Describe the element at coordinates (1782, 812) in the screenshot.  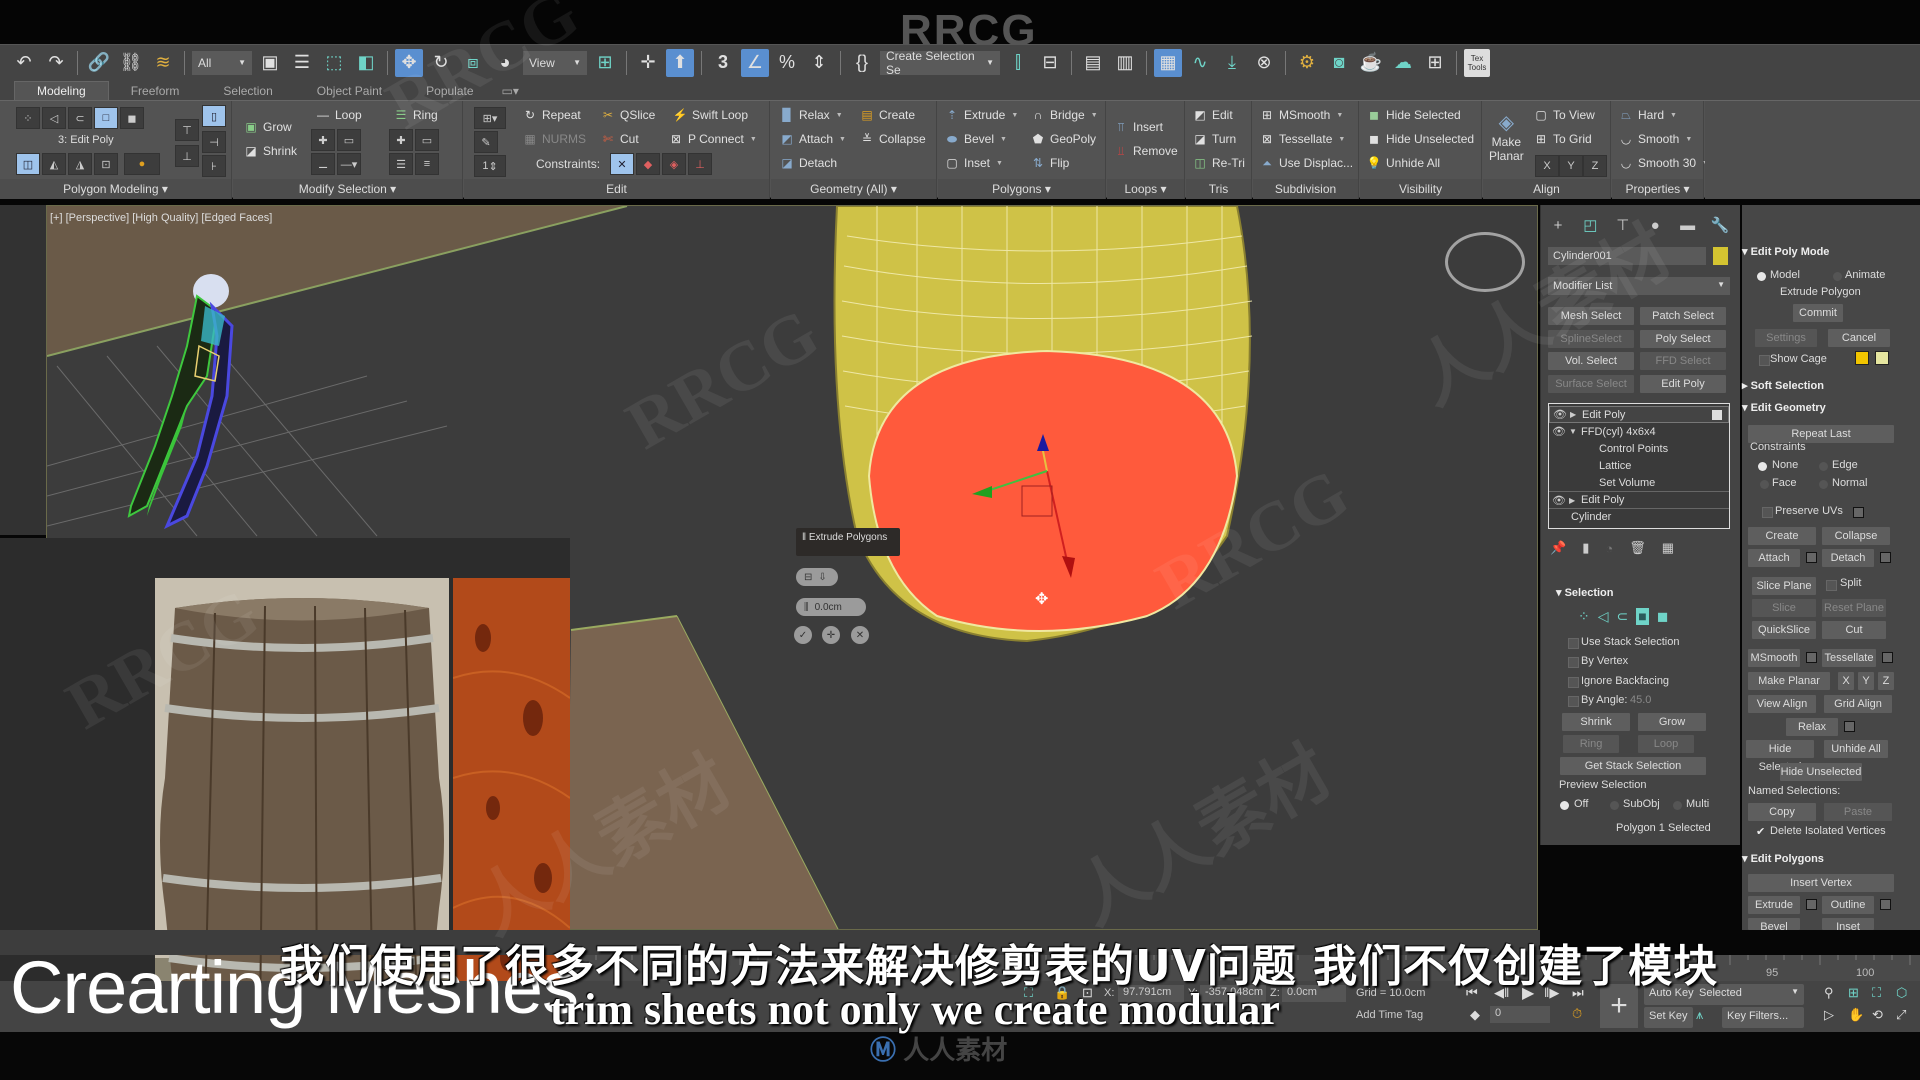
I see `copy-button: Copy` at that location.